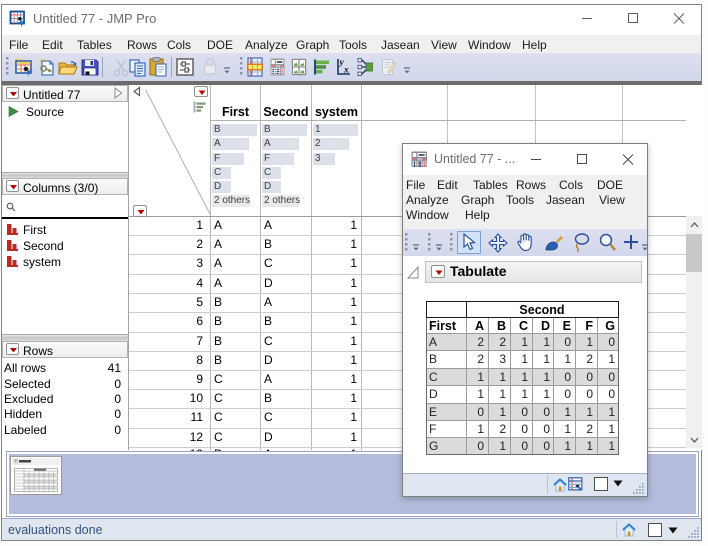 The width and height of the screenshot is (708, 546). I want to click on svg-text: x, so click(346, 71).